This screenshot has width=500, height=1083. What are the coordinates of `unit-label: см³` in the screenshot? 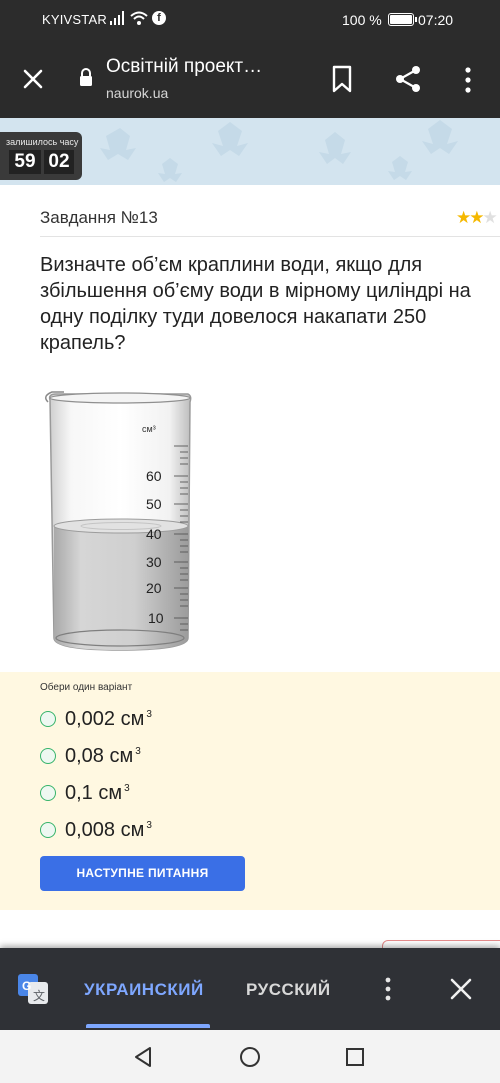 It's located at (149, 429).